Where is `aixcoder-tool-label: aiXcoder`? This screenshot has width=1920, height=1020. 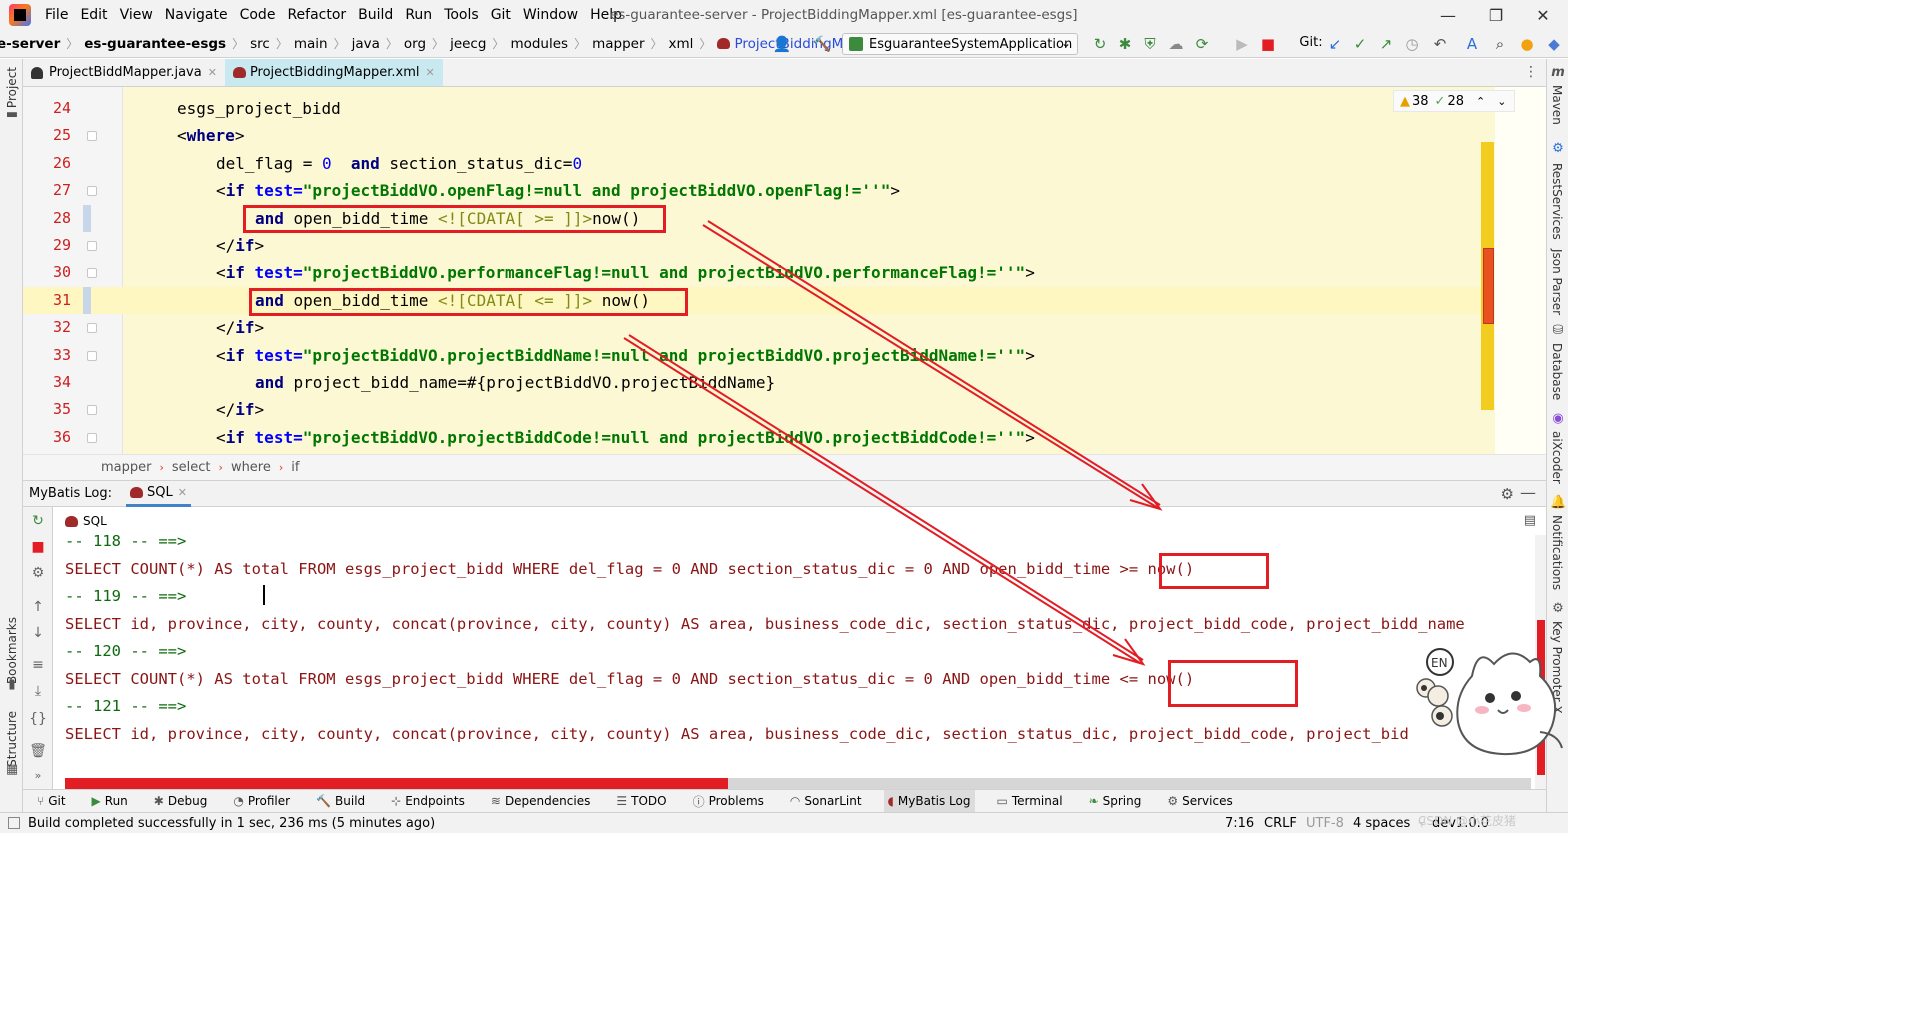 aixcoder-tool-label: aiXcoder is located at coordinates (1557, 457).